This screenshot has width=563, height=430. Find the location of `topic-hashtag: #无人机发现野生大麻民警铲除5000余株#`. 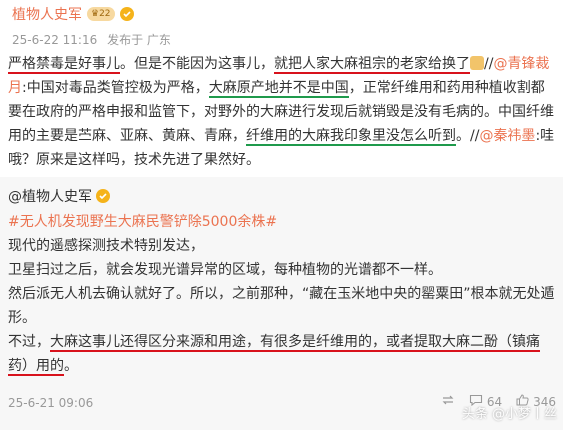

topic-hashtag: #无人机发现野生大麻民警铲除5000余株# is located at coordinates (282, 222).